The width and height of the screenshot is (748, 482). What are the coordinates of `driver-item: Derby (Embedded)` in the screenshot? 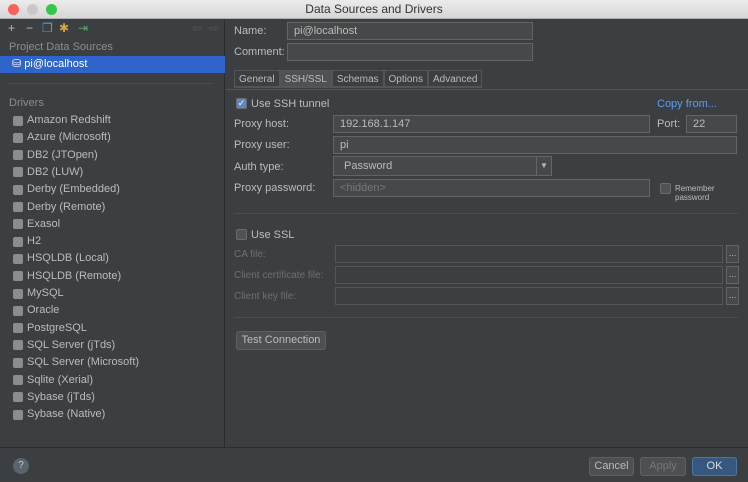 It's located at (66, 189).